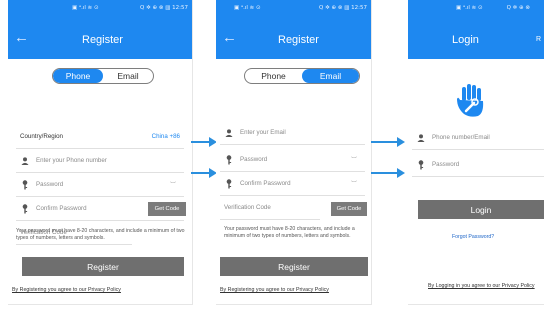 The image size is (544, 310). I want to click on confirm-password-field: Confirm Password ︶, so click(292, 184).